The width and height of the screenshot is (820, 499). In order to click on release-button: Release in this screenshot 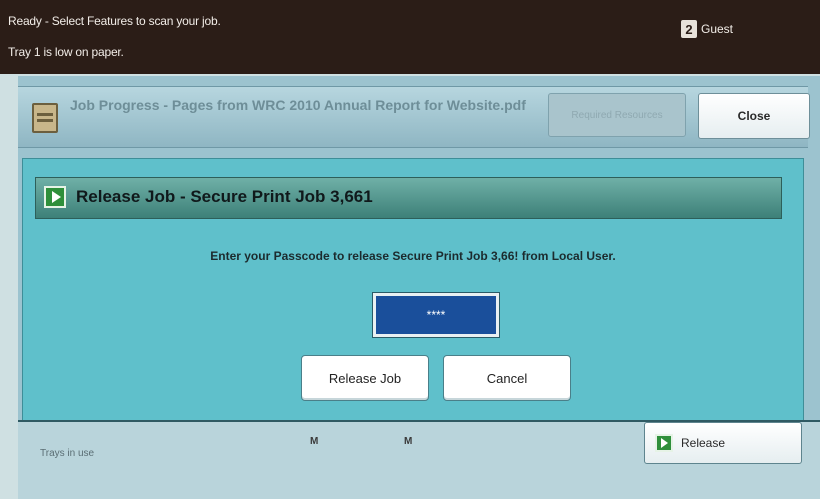, I will do `click(723, 443)`.